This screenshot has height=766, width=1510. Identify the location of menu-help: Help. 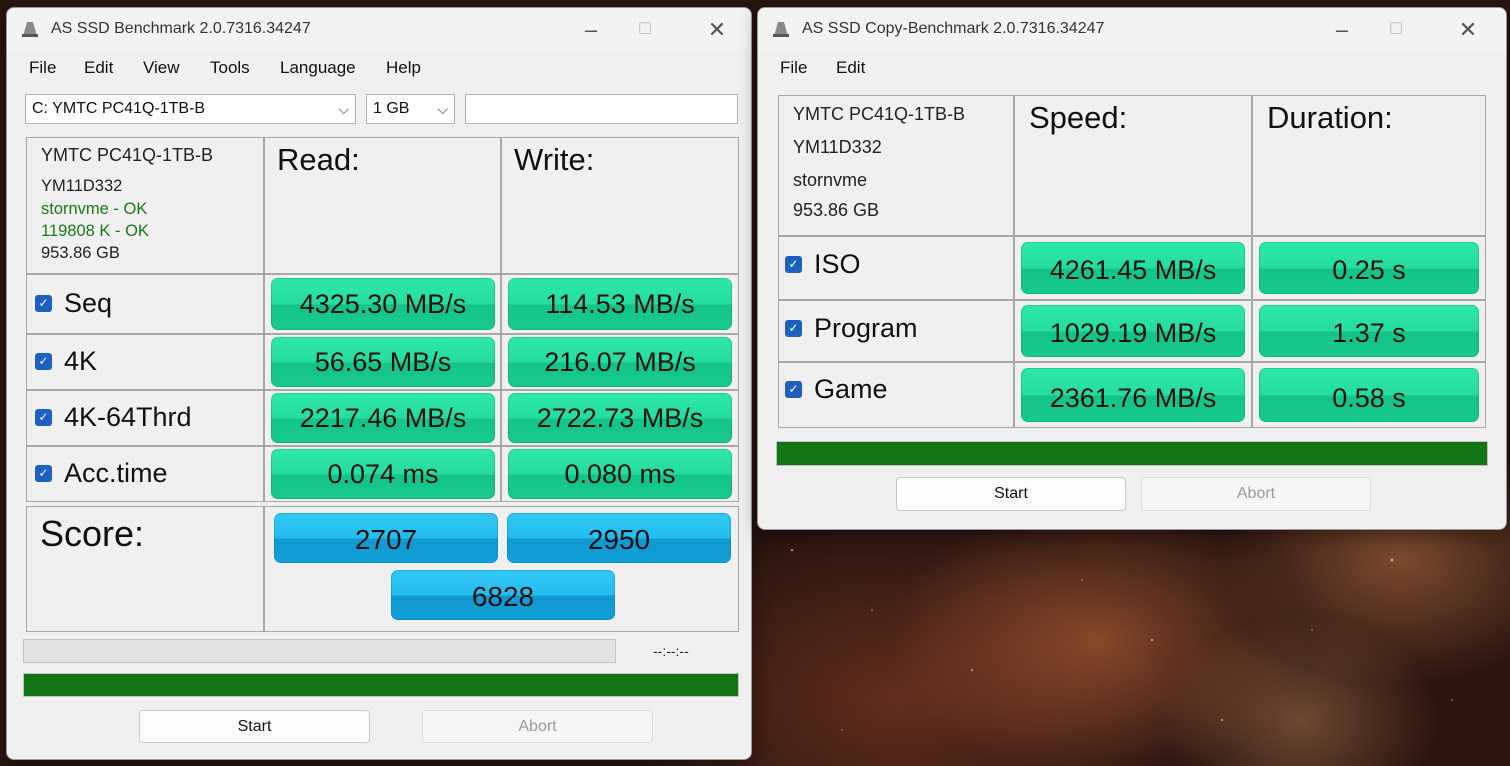
(403, 68).